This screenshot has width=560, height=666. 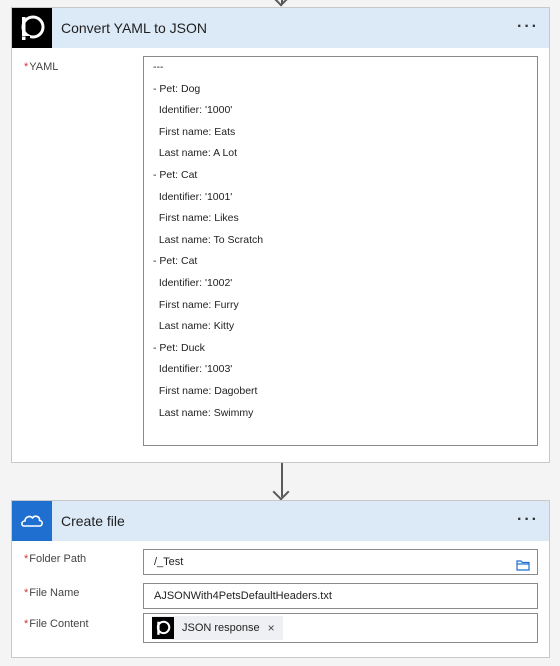 What do you see at coordinates (163, 628) in the screenshot?
I see `token-connector-icon` at bounding box center [163, 628].